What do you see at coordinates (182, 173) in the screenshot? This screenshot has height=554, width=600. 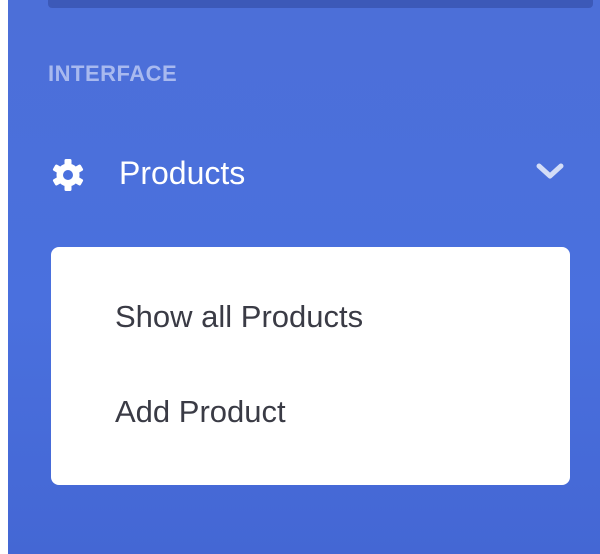 I see `nav-item-label: Products` at bounding box center [182, 173].